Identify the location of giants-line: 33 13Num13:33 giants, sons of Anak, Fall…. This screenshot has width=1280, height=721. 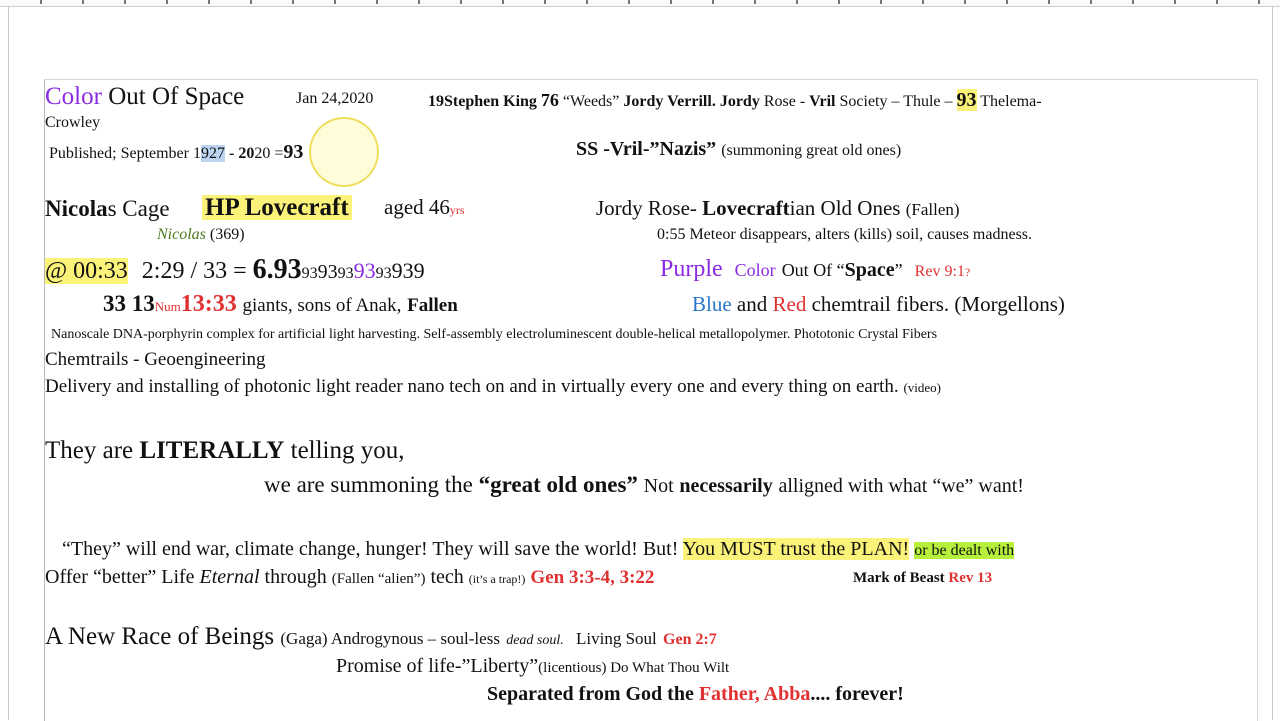
(280, 304).